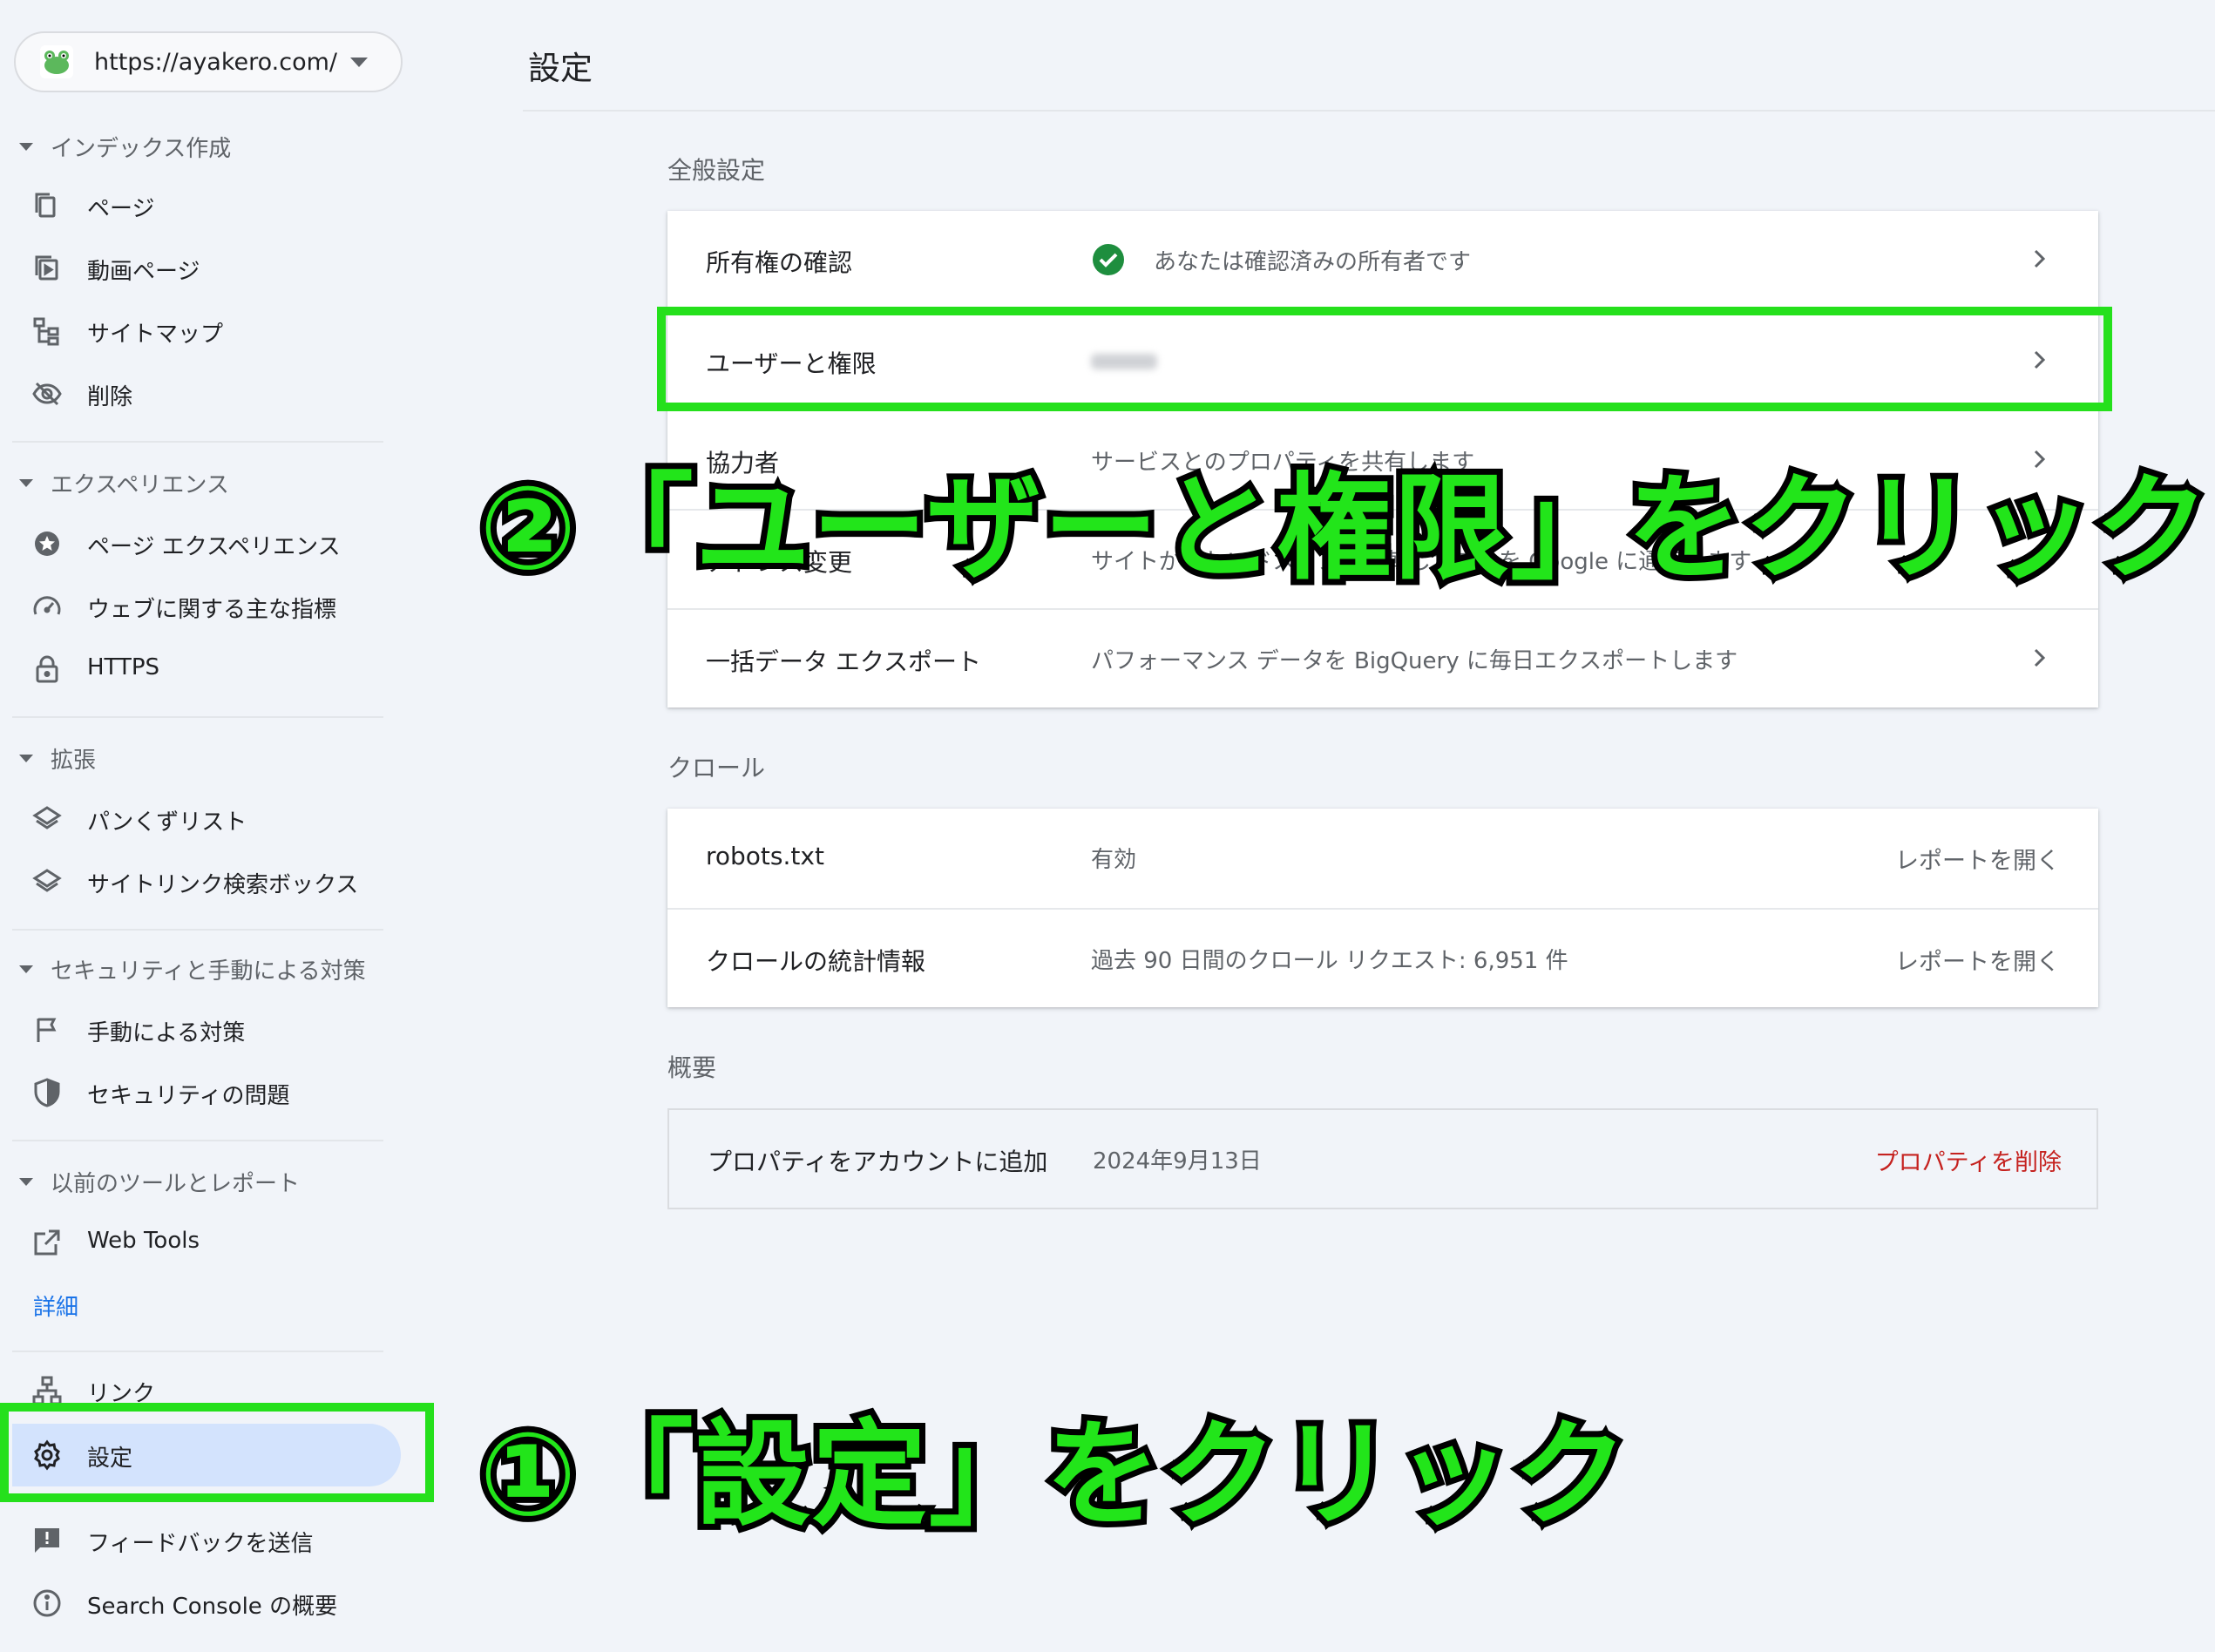 The image size is (2215, 1652). I want to click on section-title: エクスペリエンス, so click(140, 485).